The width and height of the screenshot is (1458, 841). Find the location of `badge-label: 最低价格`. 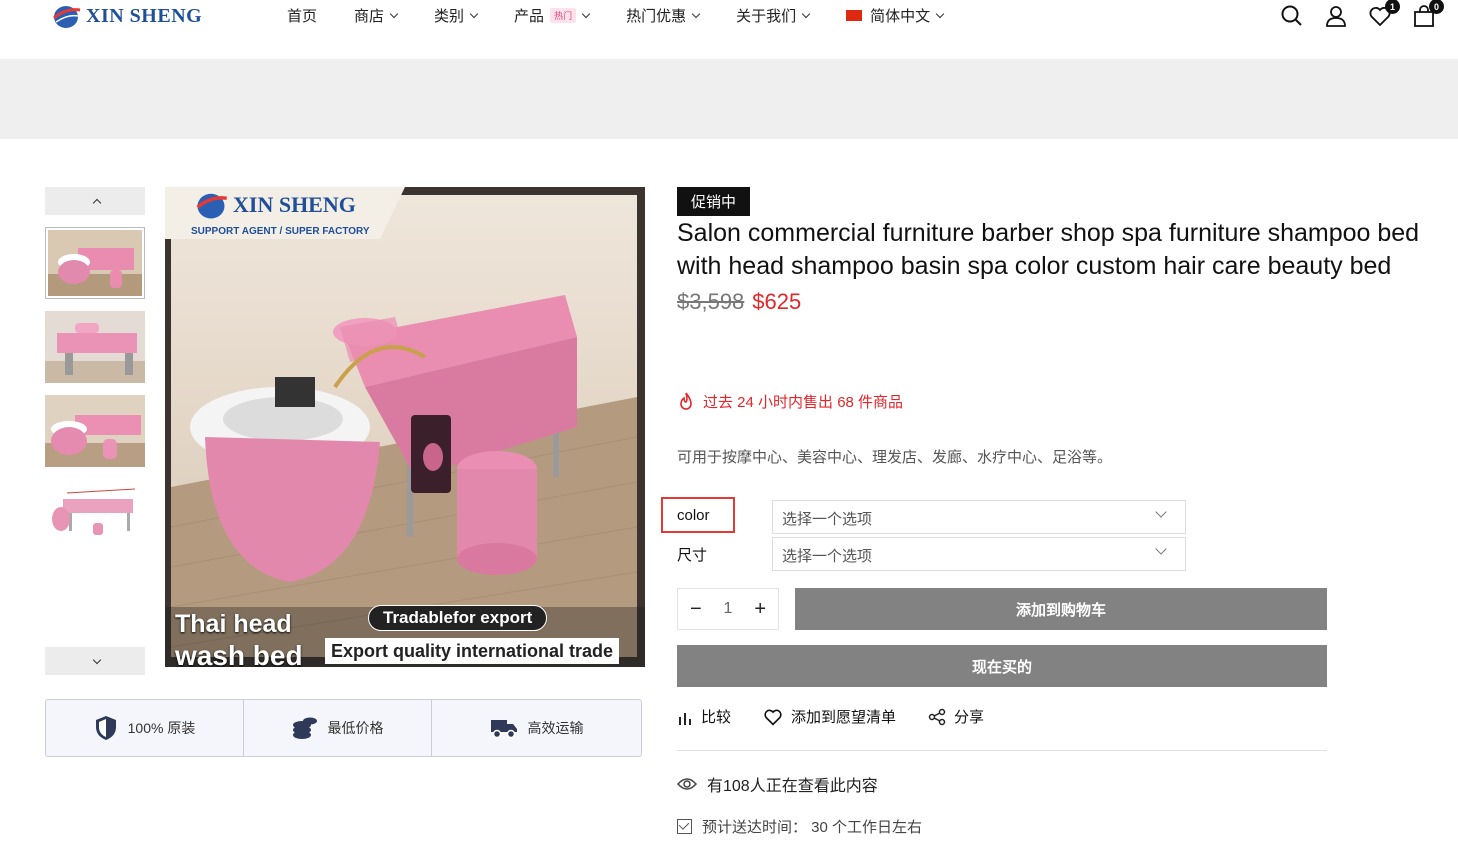

badge-label: 最低价格 is located at coordinates (355, 728).